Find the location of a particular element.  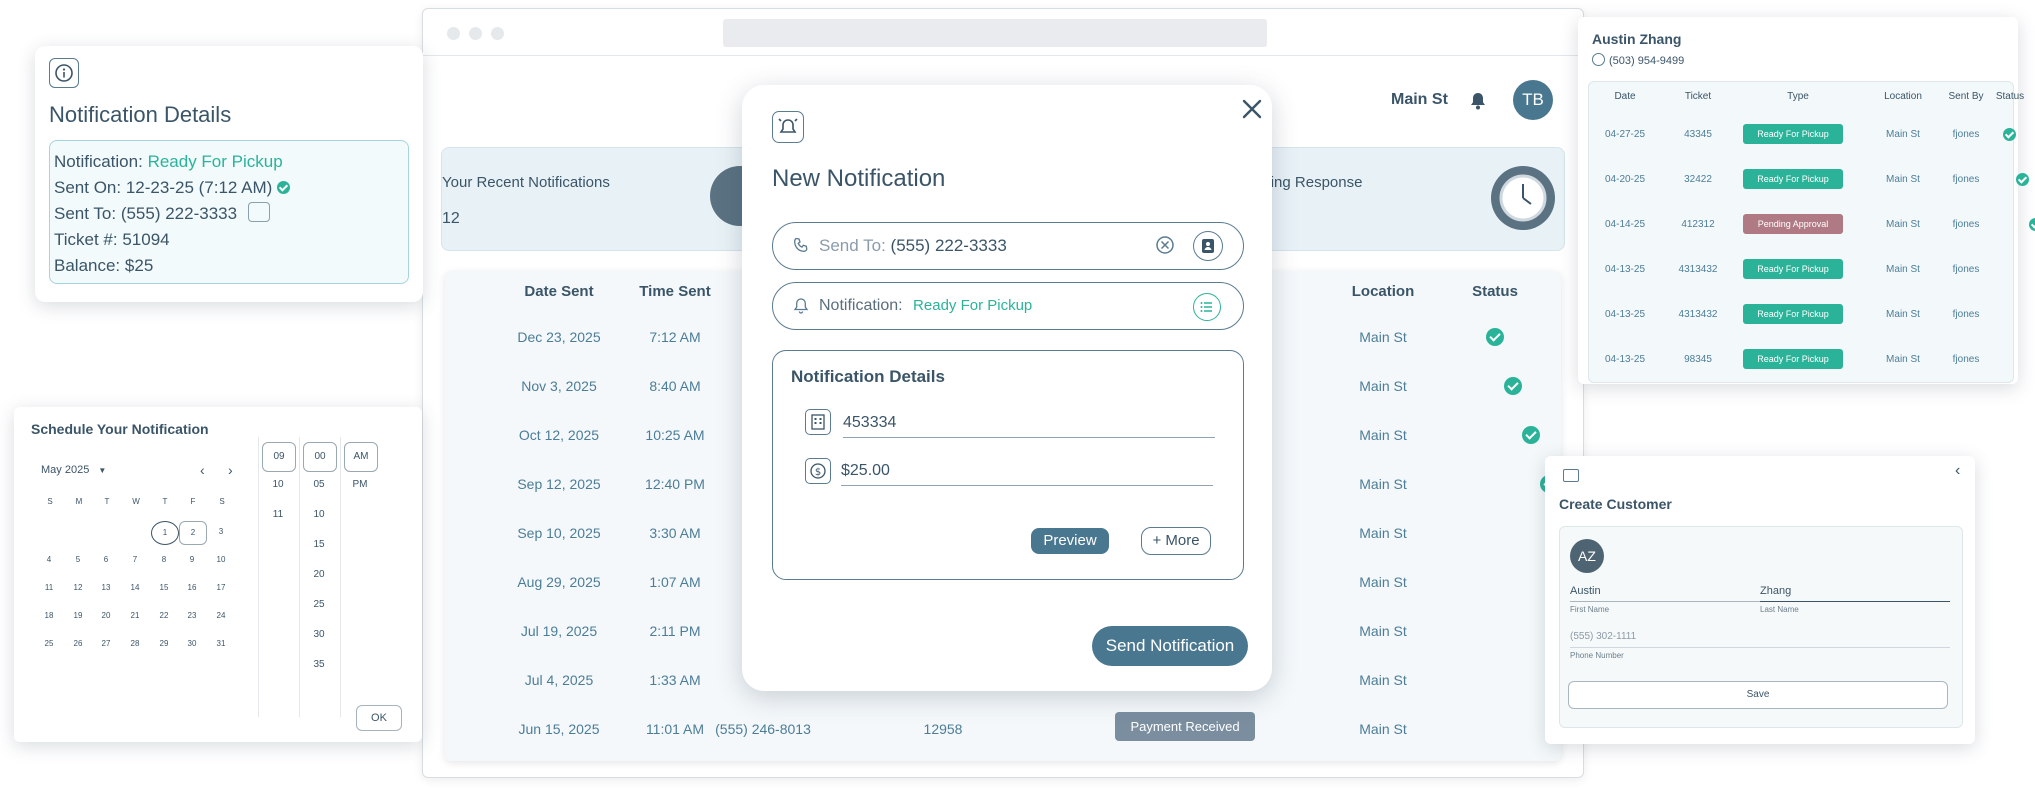

history-cell-by: fjones is located at coordinates (1966, 224).